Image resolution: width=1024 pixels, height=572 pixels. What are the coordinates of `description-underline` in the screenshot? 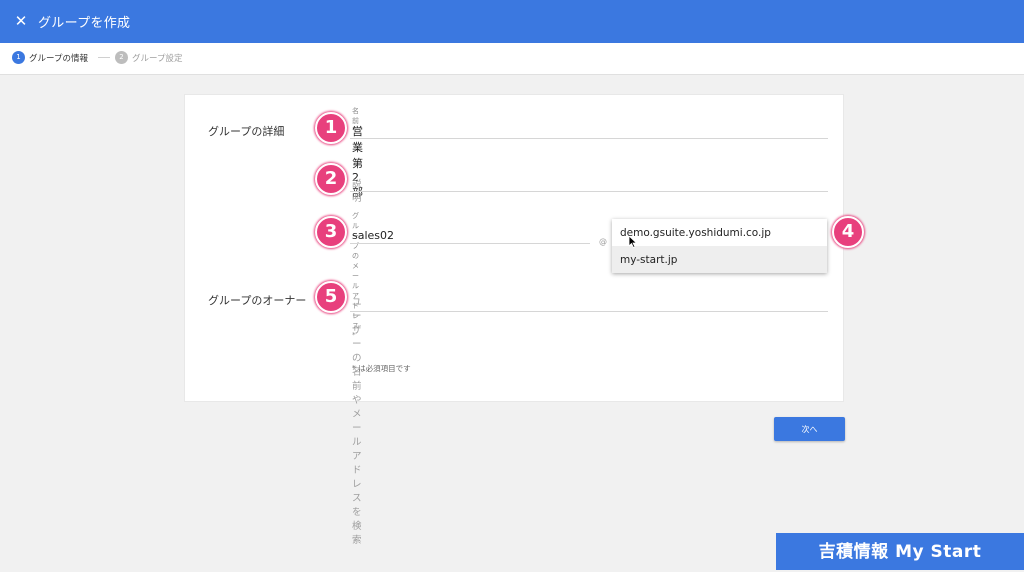 It's located at (589, 191).